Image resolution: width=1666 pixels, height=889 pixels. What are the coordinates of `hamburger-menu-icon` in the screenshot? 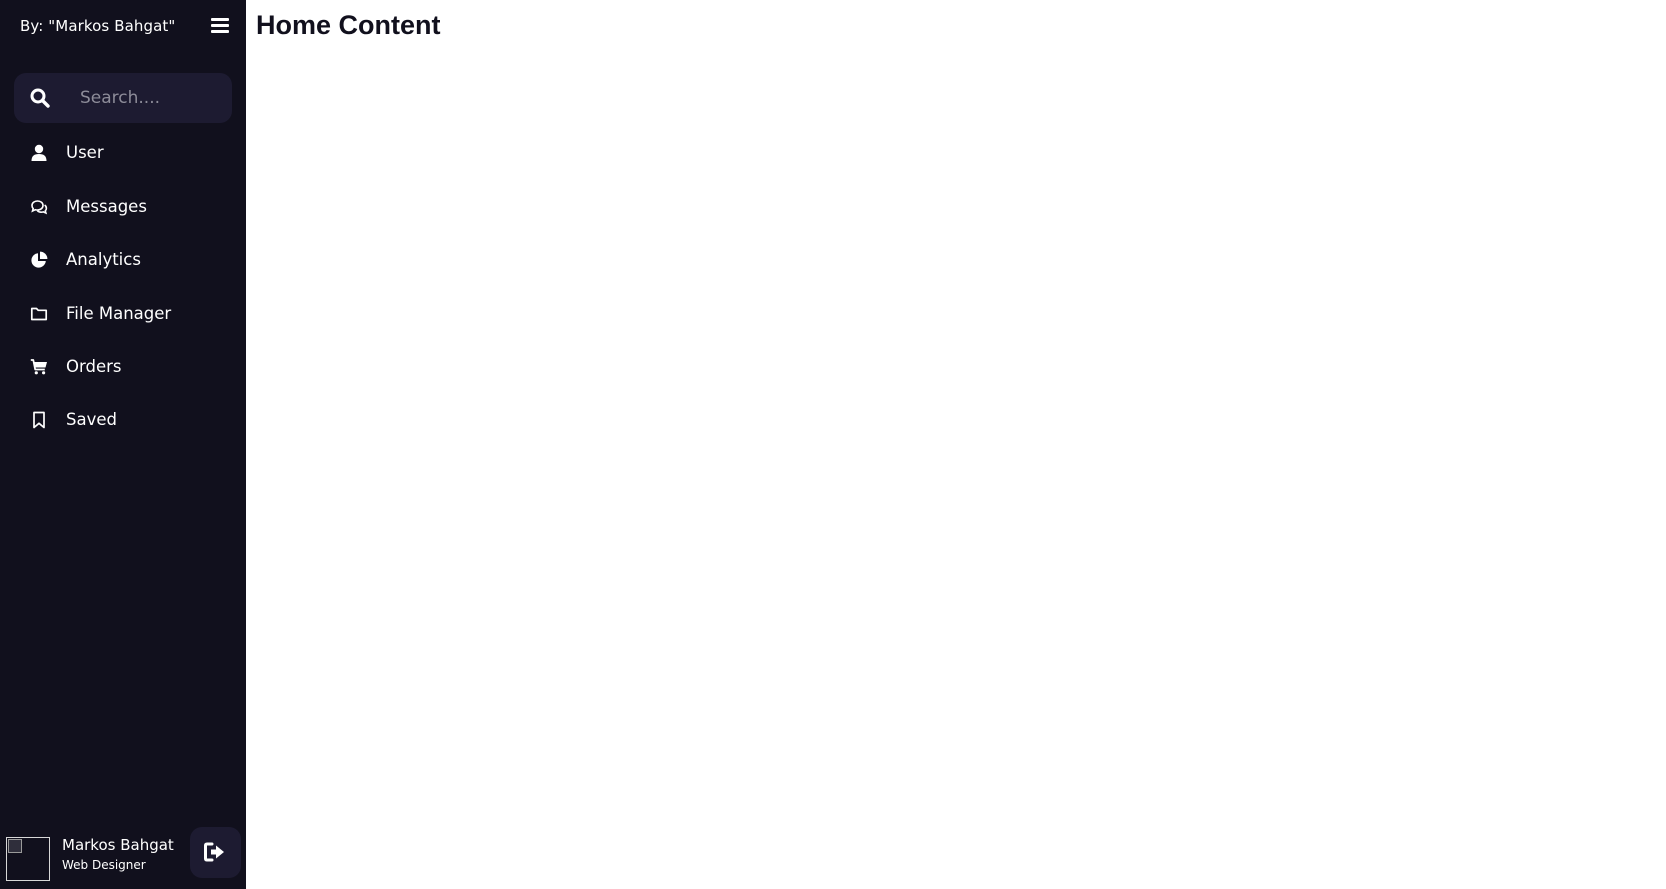 It's located at (221, 26).